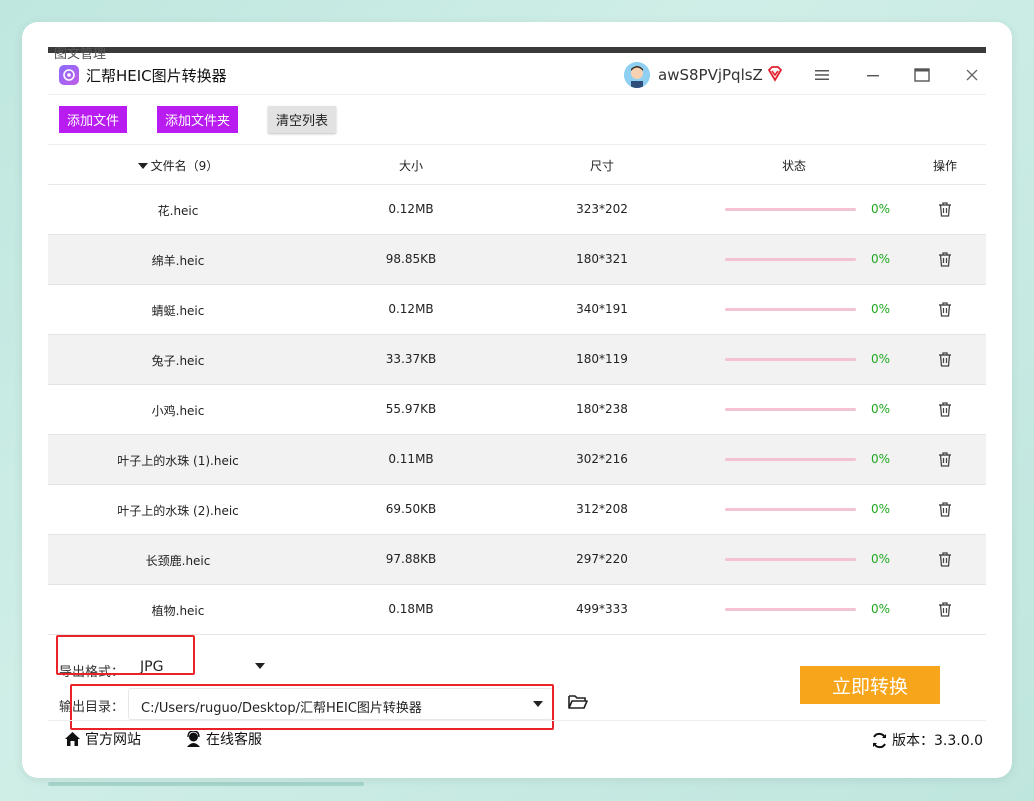  I want to click on file-name: 小鸡.heic, so click(178, 411).